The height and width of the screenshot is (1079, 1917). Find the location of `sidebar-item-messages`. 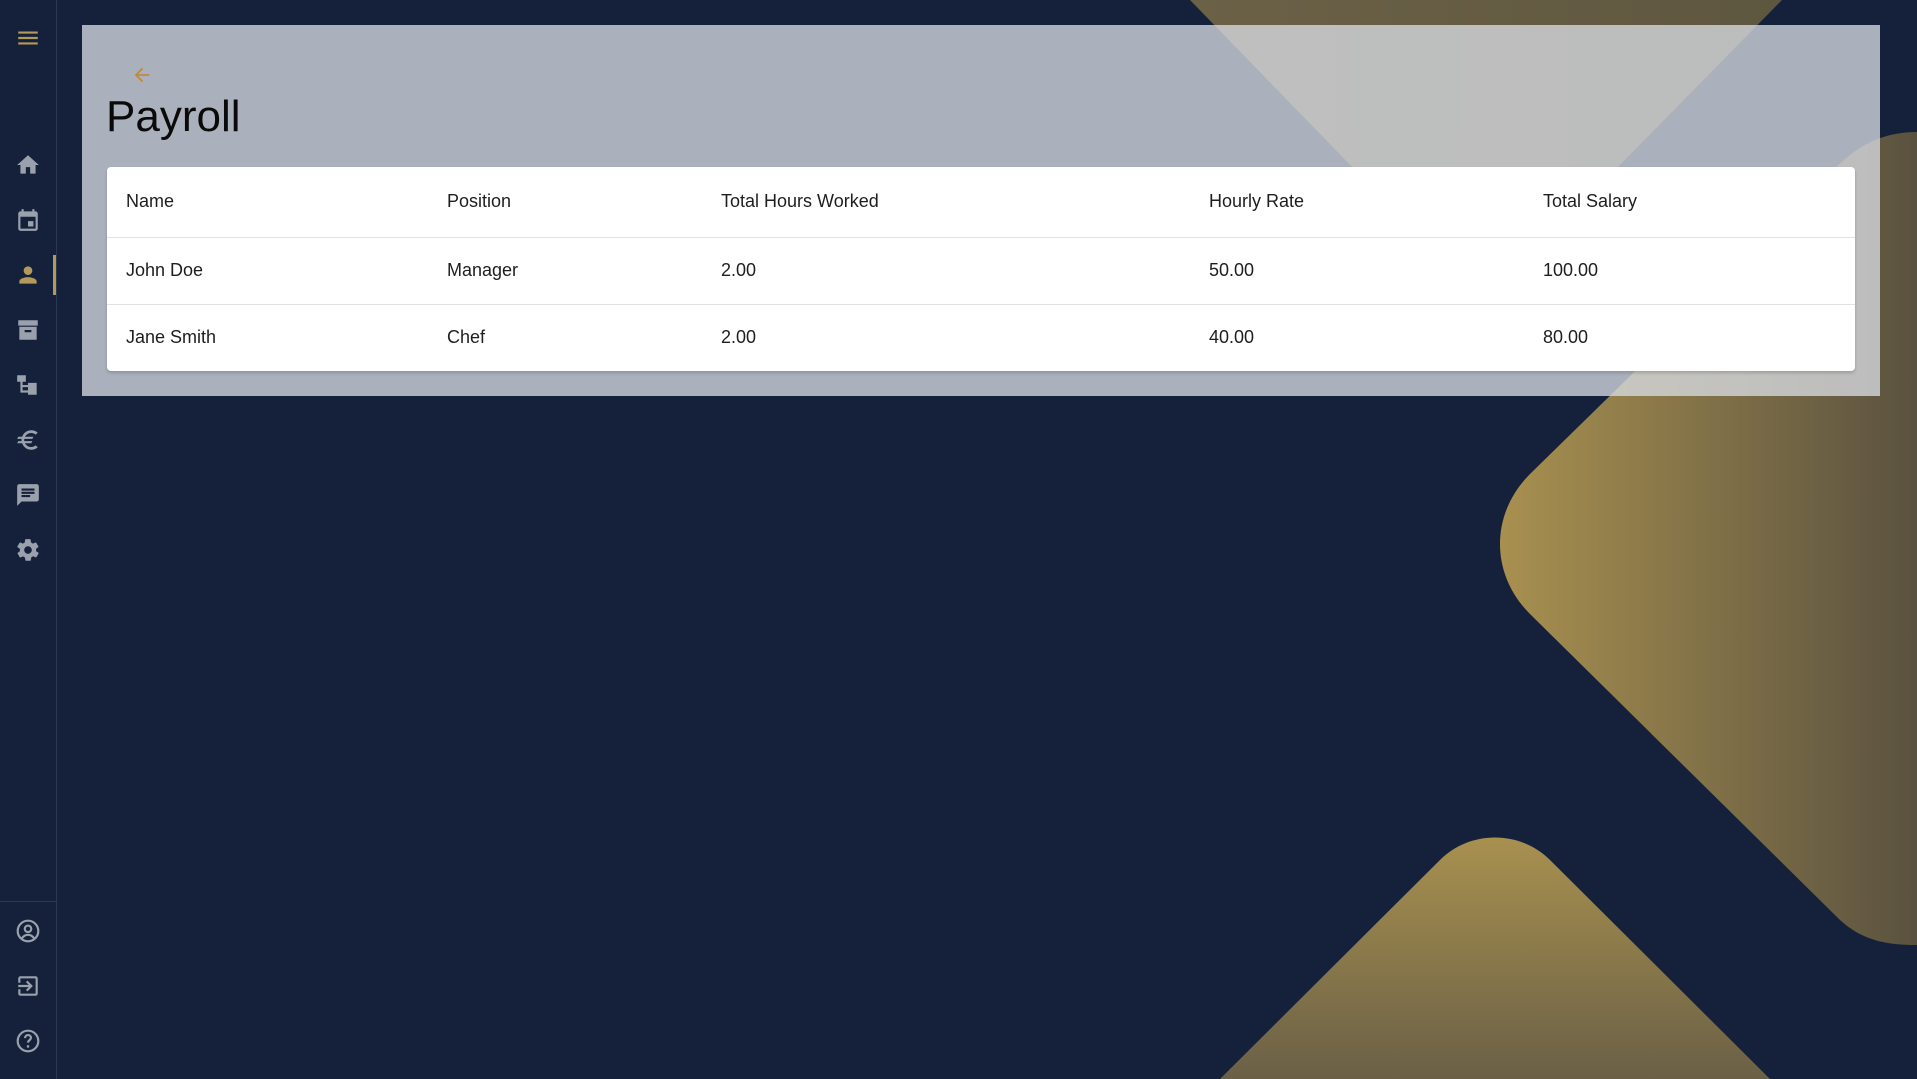

sidebar-item-messages is located at coordinates (28, 495).